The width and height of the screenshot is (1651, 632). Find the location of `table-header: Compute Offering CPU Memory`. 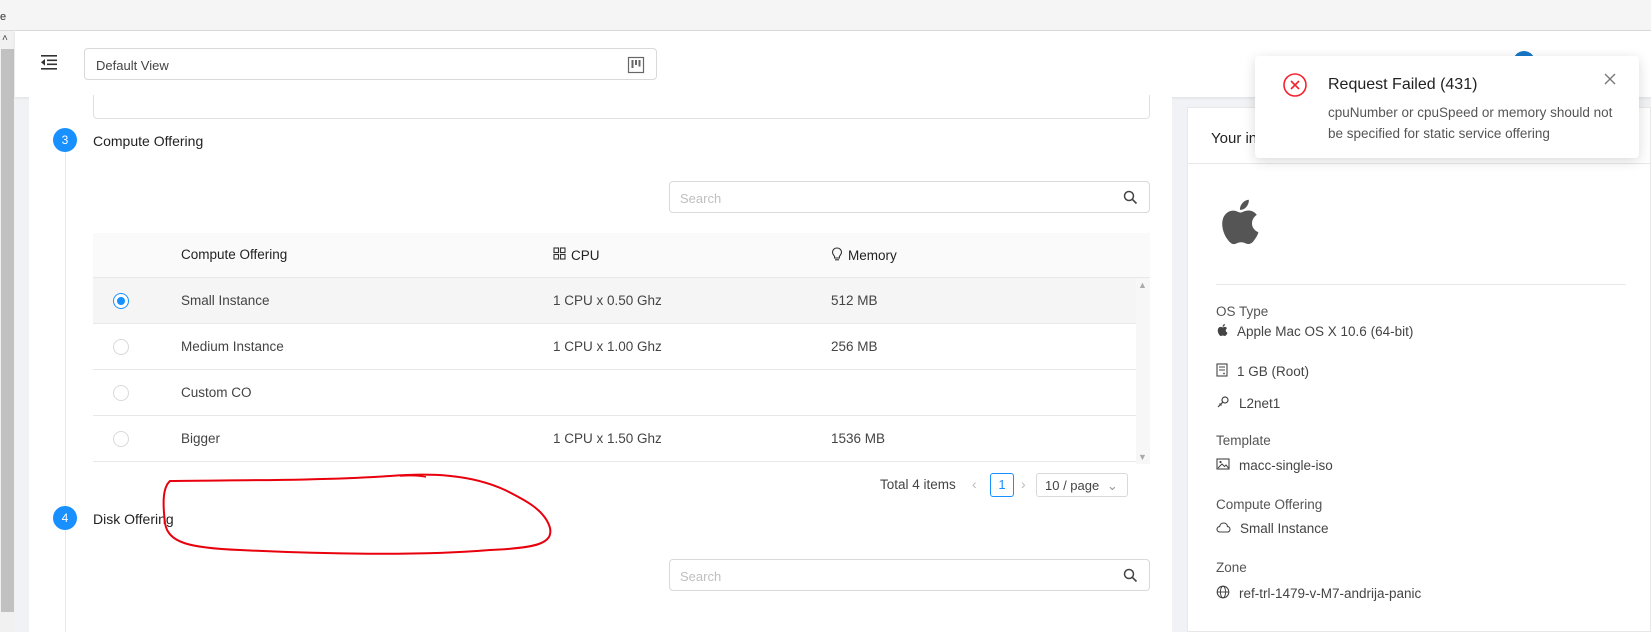

table-header: Compute Offering CPU Memory is located at coordinates (621, 255).